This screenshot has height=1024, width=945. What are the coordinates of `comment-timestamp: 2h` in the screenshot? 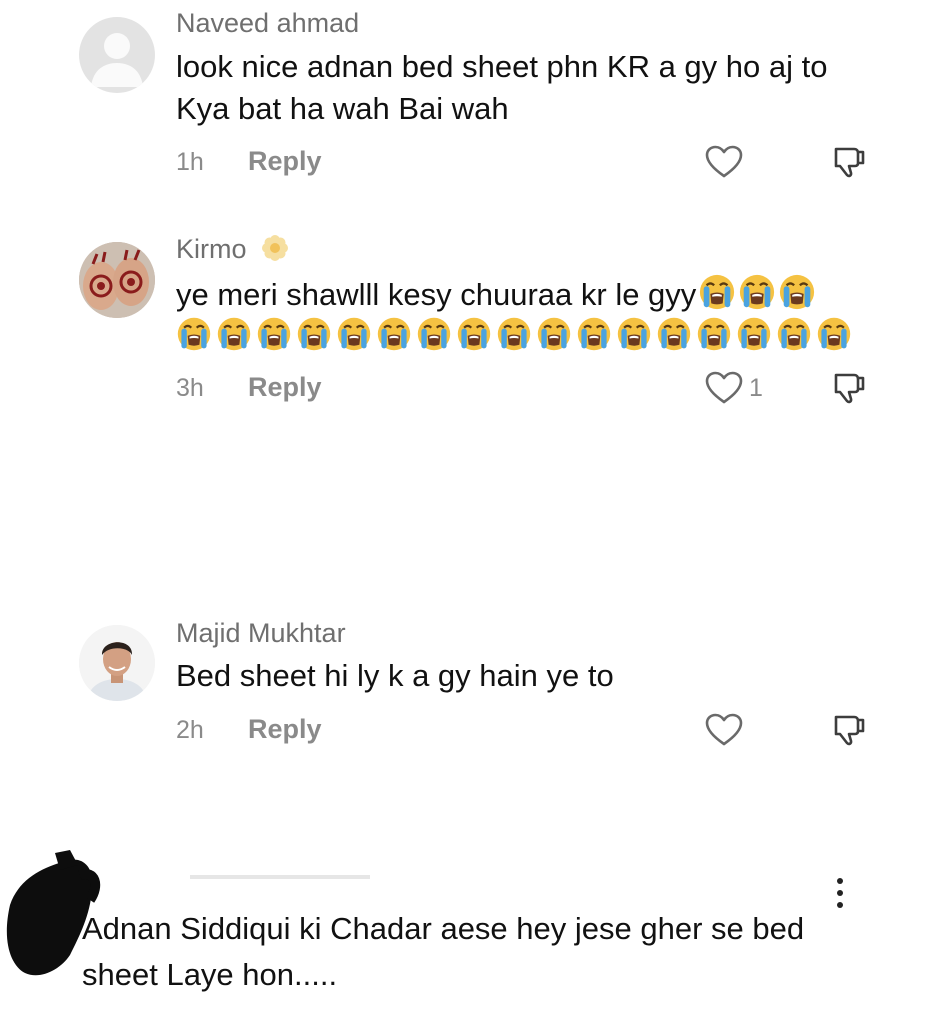 It's located at (190, 730).